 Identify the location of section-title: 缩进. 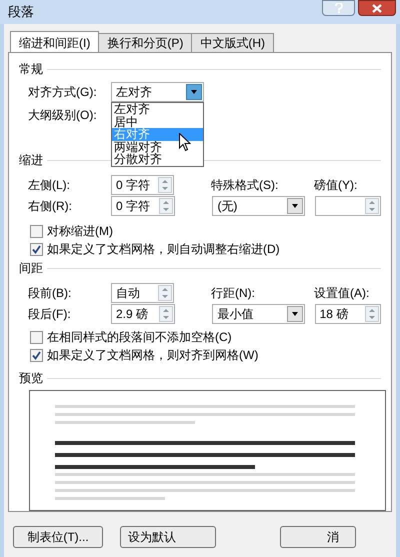
(31, 160).